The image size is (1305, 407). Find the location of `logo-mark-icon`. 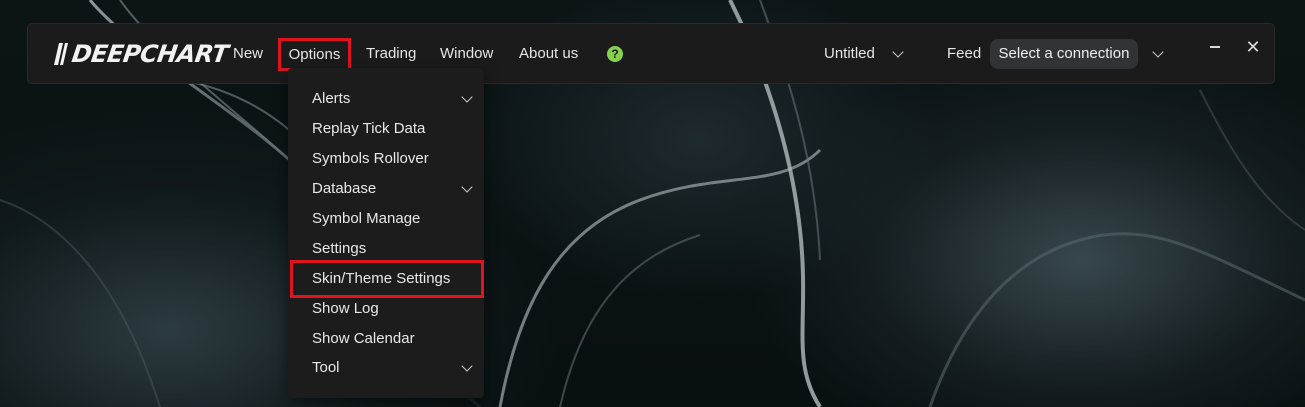

logo-mark-icon is located at coordinates (61, 54).